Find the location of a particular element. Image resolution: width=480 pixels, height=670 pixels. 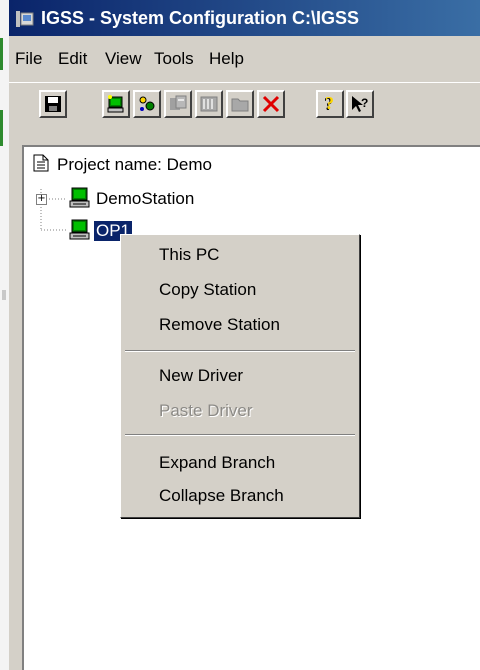

menu-bar: File Edit View Tools Help is located at coordinates (244, 58).